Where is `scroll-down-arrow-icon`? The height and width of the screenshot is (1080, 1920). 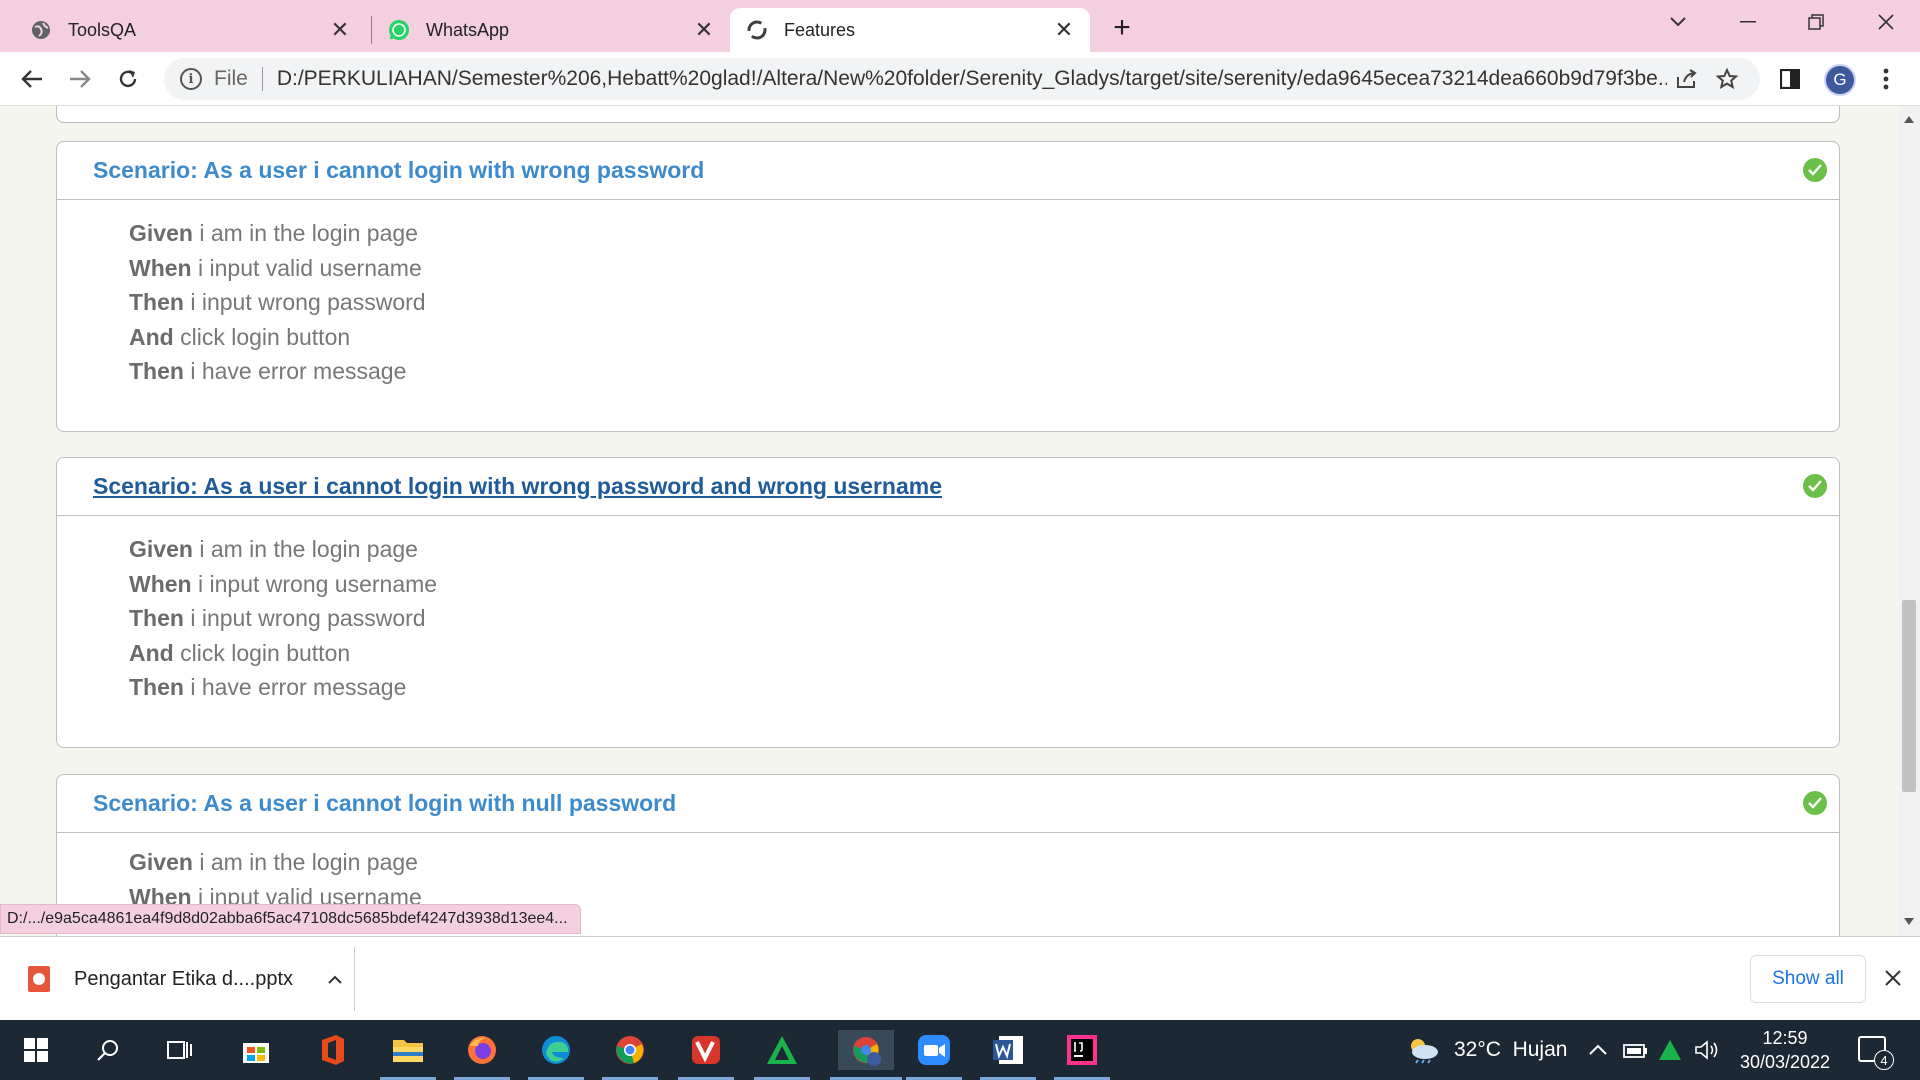 scroll-down-arrow-icon is located at coordinates (1909, 921).